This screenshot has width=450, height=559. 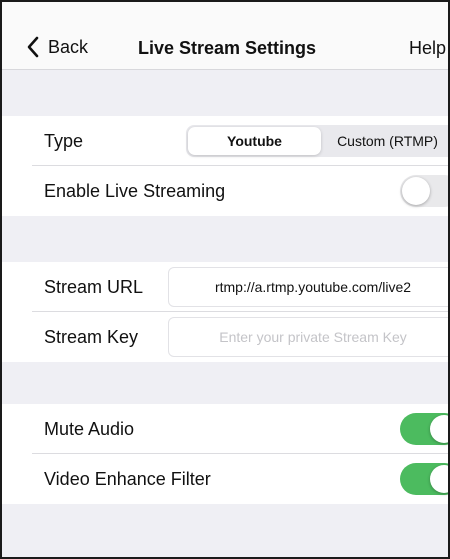 I want to click on enable-live-streaming-label: Enable Live Streaming, so click(x=135, y=190).